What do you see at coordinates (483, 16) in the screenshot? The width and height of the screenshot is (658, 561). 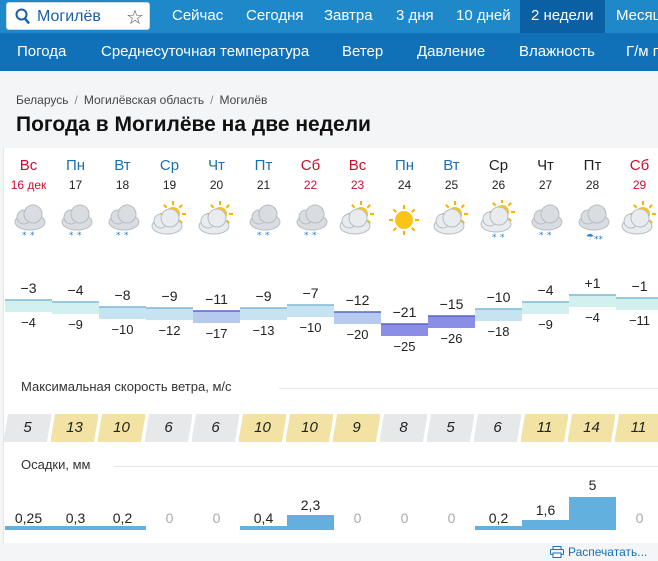 I see `nav-10days: 10 дней` at bounding box center [483, 16].